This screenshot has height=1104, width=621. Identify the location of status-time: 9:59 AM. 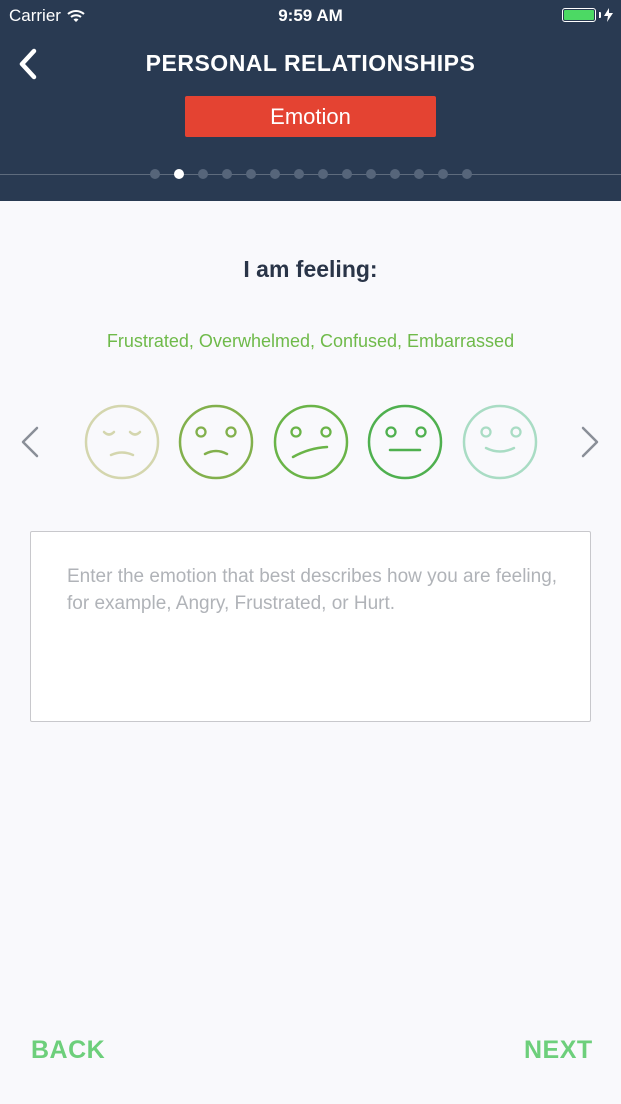
(310, 15).